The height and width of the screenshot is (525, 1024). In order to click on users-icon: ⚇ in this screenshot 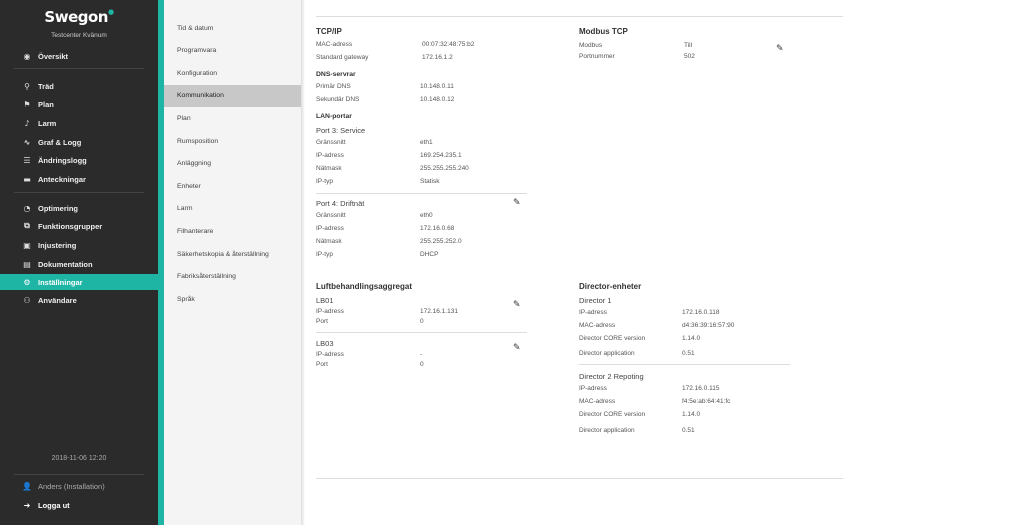, I will do `click(27, 300)`.